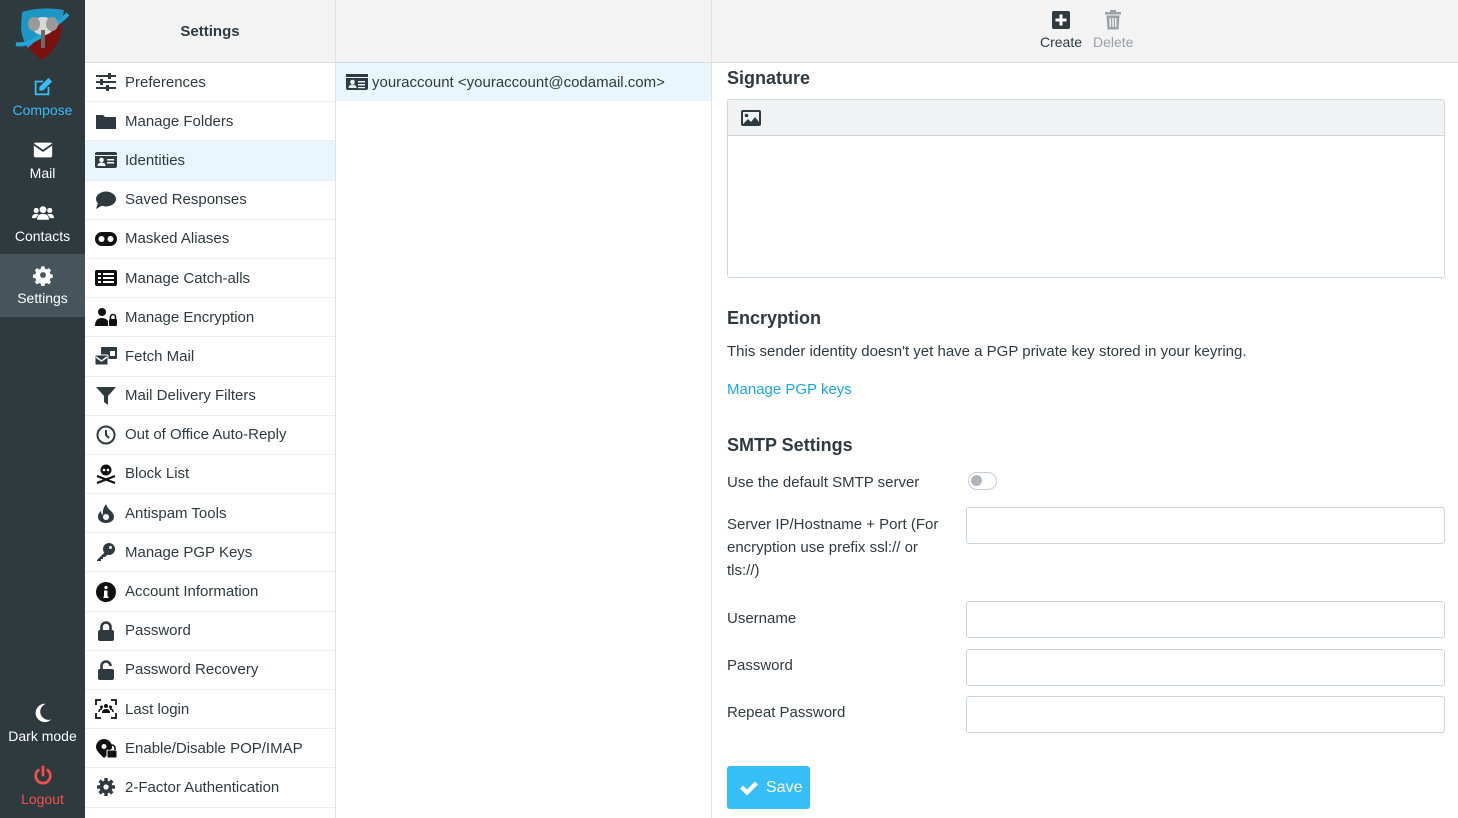  Describe the element at coordinates (1085, 31) in the screenshot. I see `toolbar: Create Delete` at that location.